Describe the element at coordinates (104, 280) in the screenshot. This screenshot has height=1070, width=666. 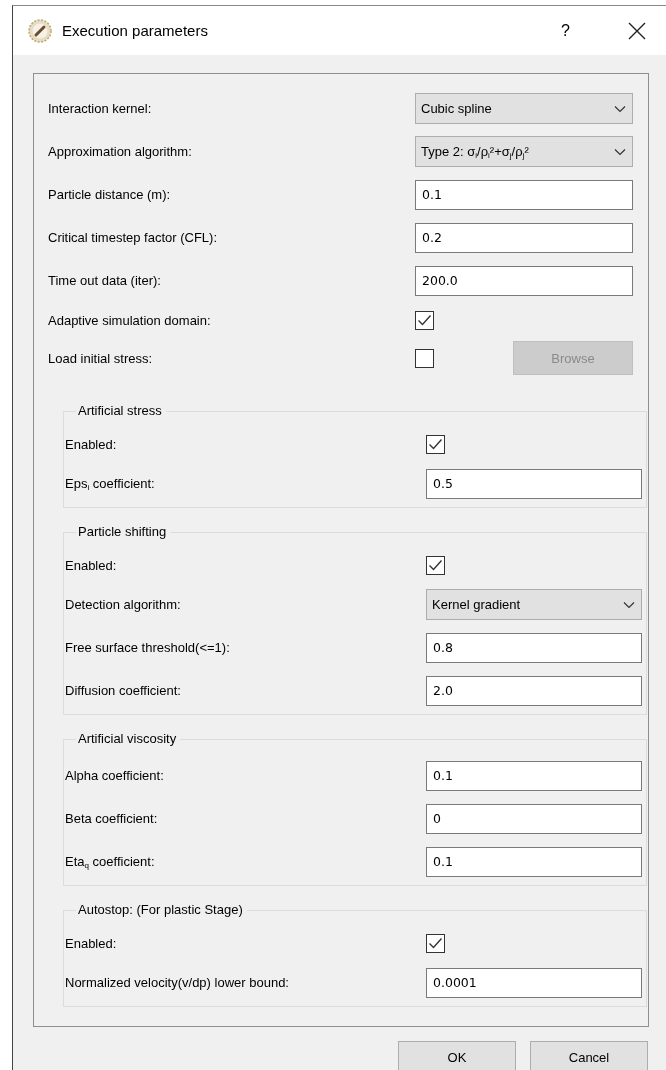
I see `field-label: Time out data (iter):` at that location.